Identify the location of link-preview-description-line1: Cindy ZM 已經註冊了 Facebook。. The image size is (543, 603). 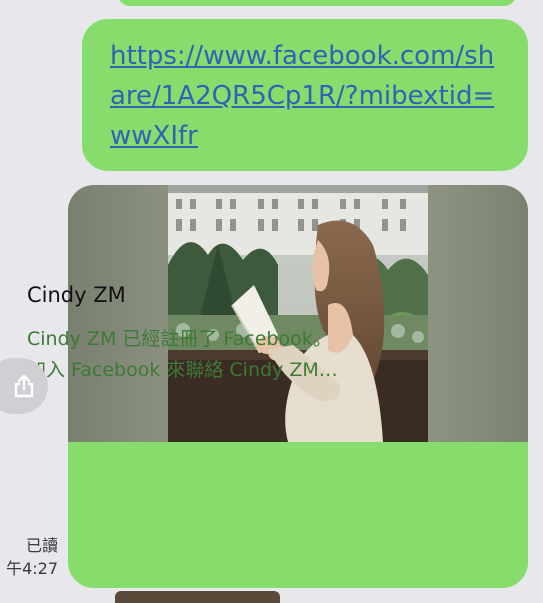
(179, 339).